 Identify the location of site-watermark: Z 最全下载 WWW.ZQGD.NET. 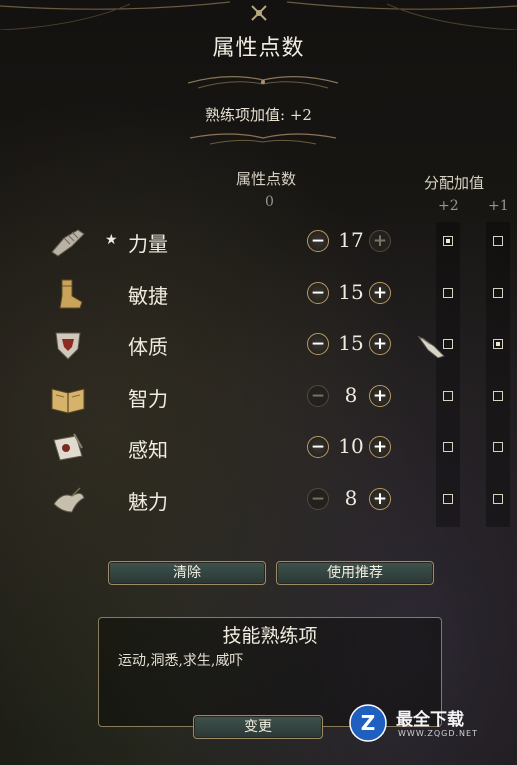
(428, 723).